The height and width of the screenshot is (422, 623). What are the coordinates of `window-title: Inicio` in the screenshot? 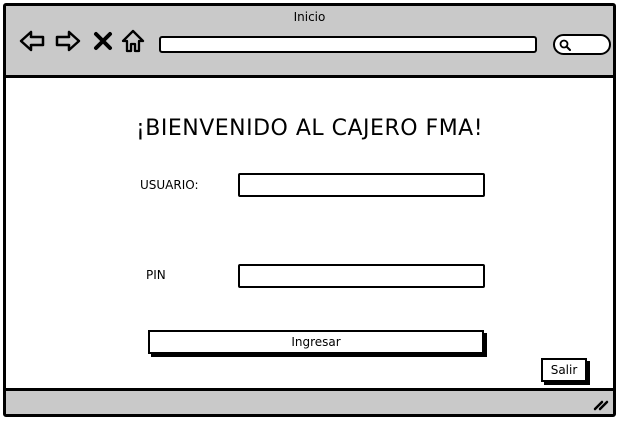 It's located at (309, 17).